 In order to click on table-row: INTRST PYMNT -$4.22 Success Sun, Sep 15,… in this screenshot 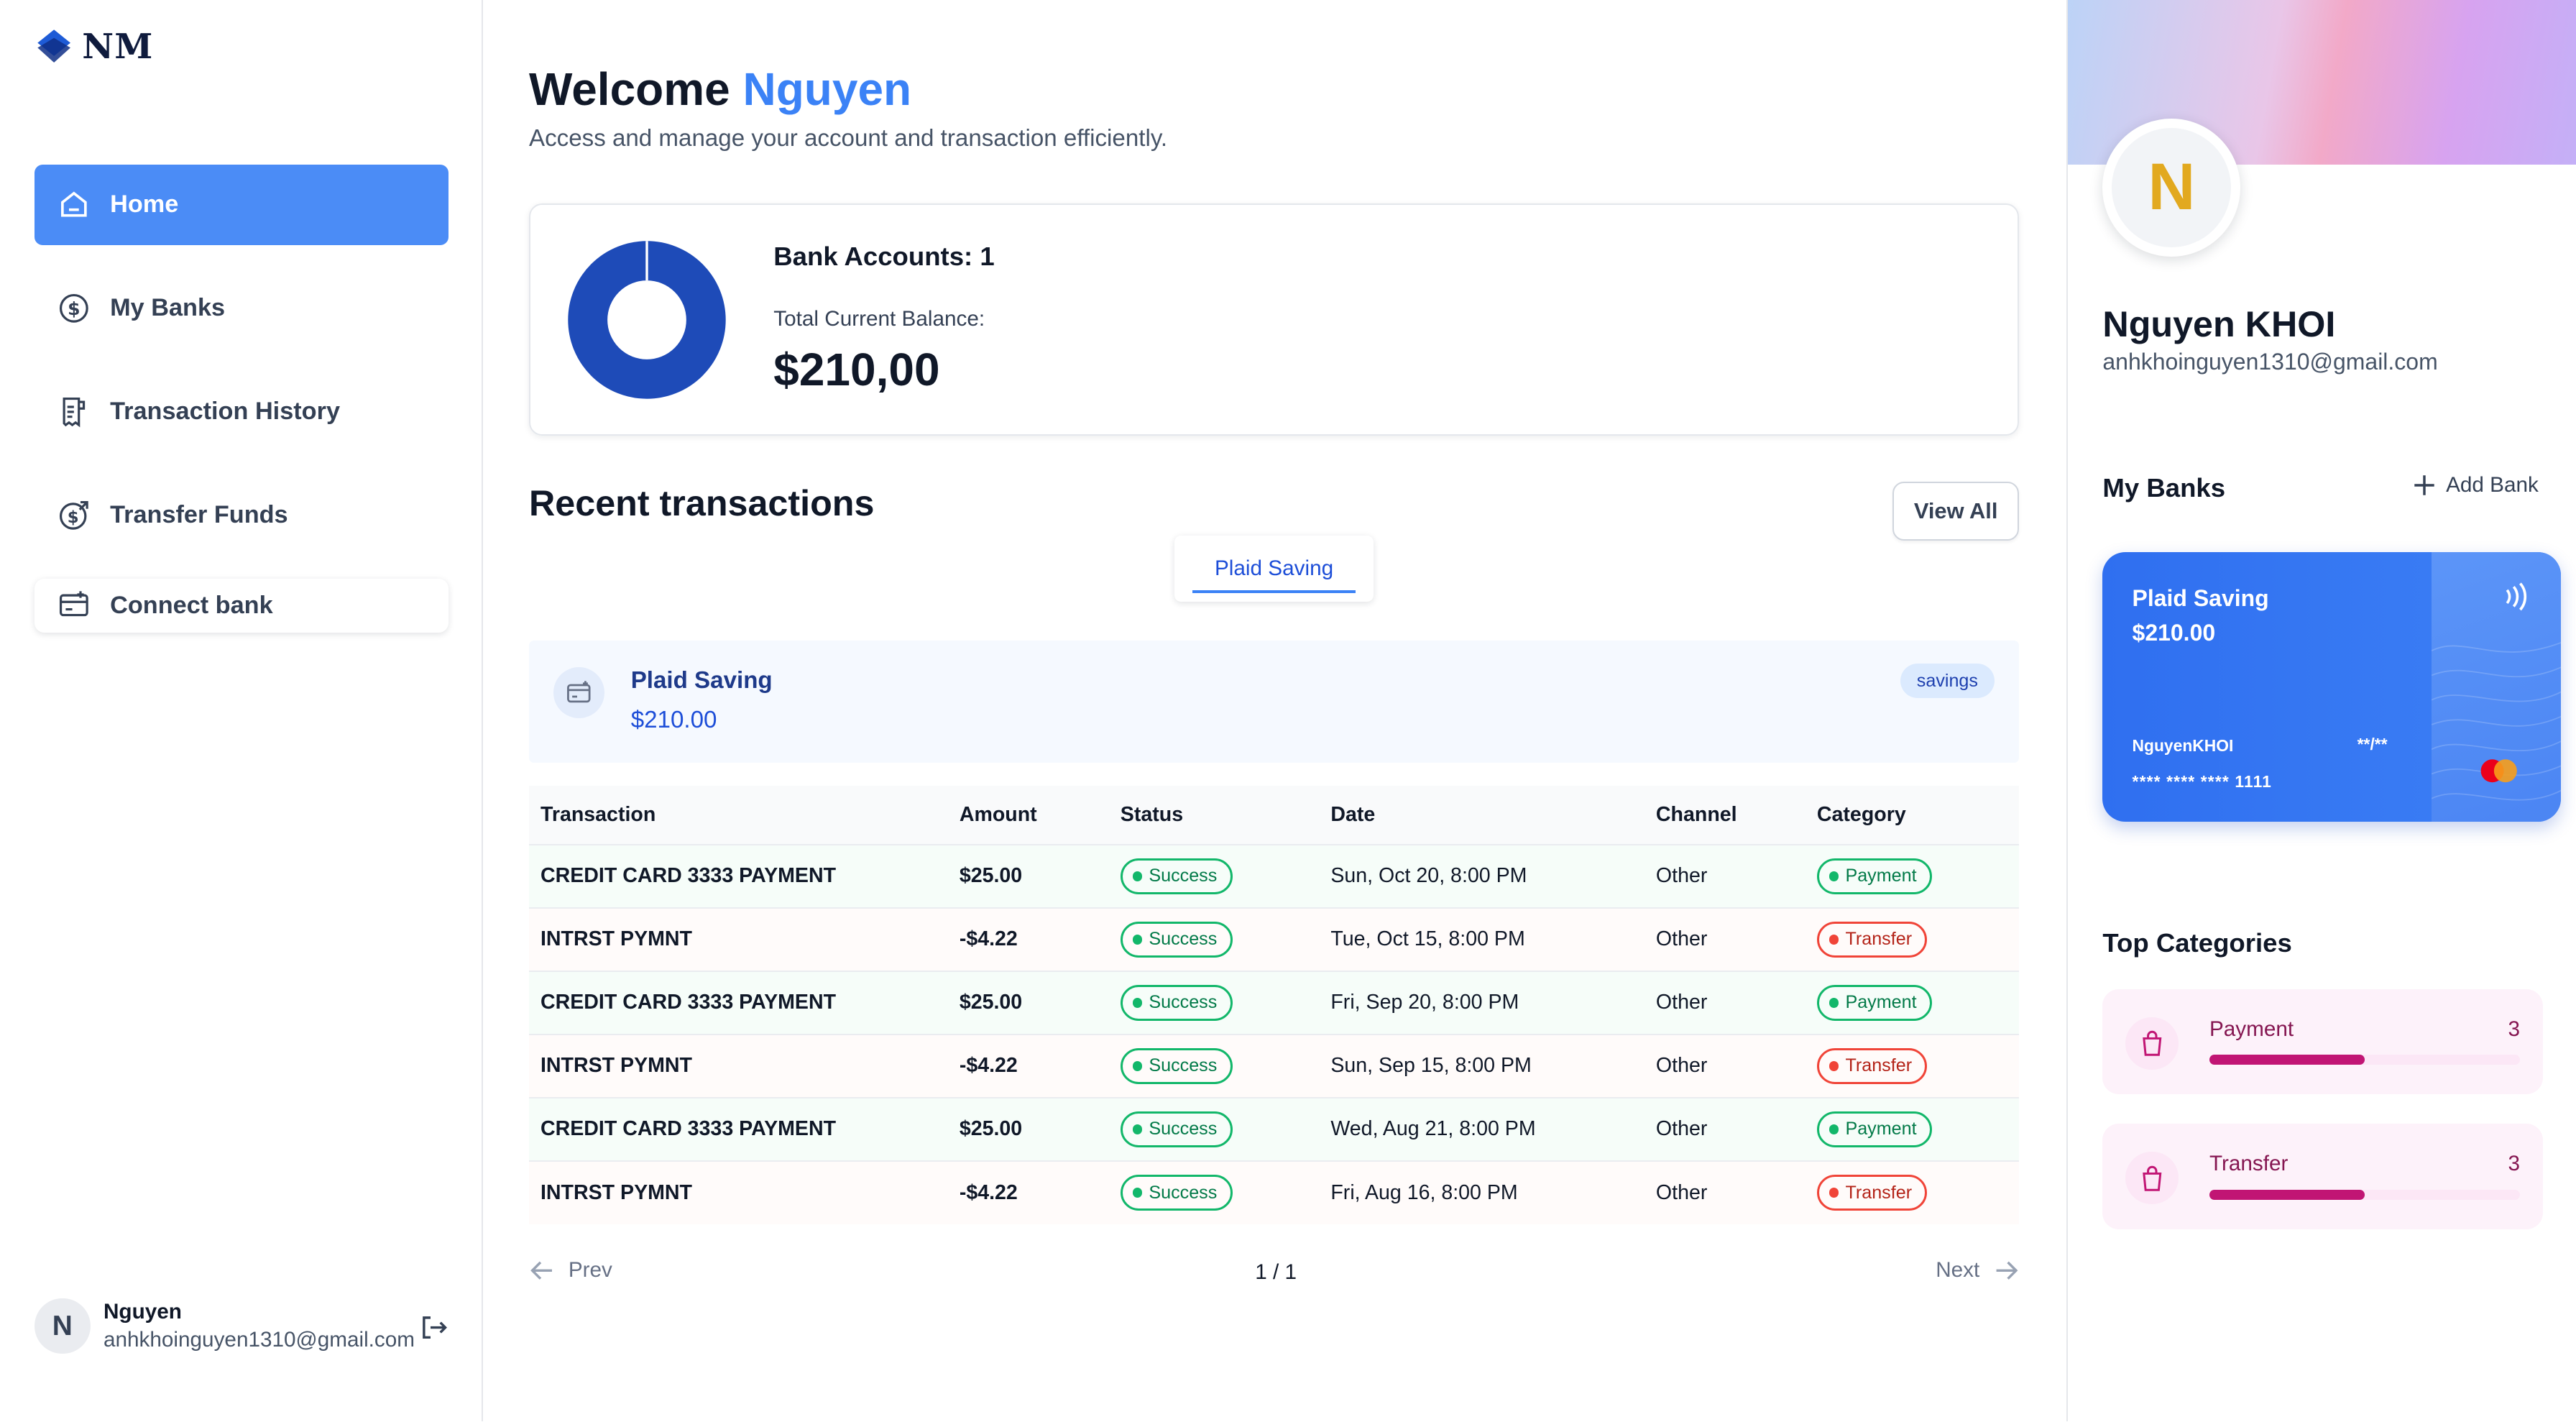, I will do `click(1274, 1065)`.